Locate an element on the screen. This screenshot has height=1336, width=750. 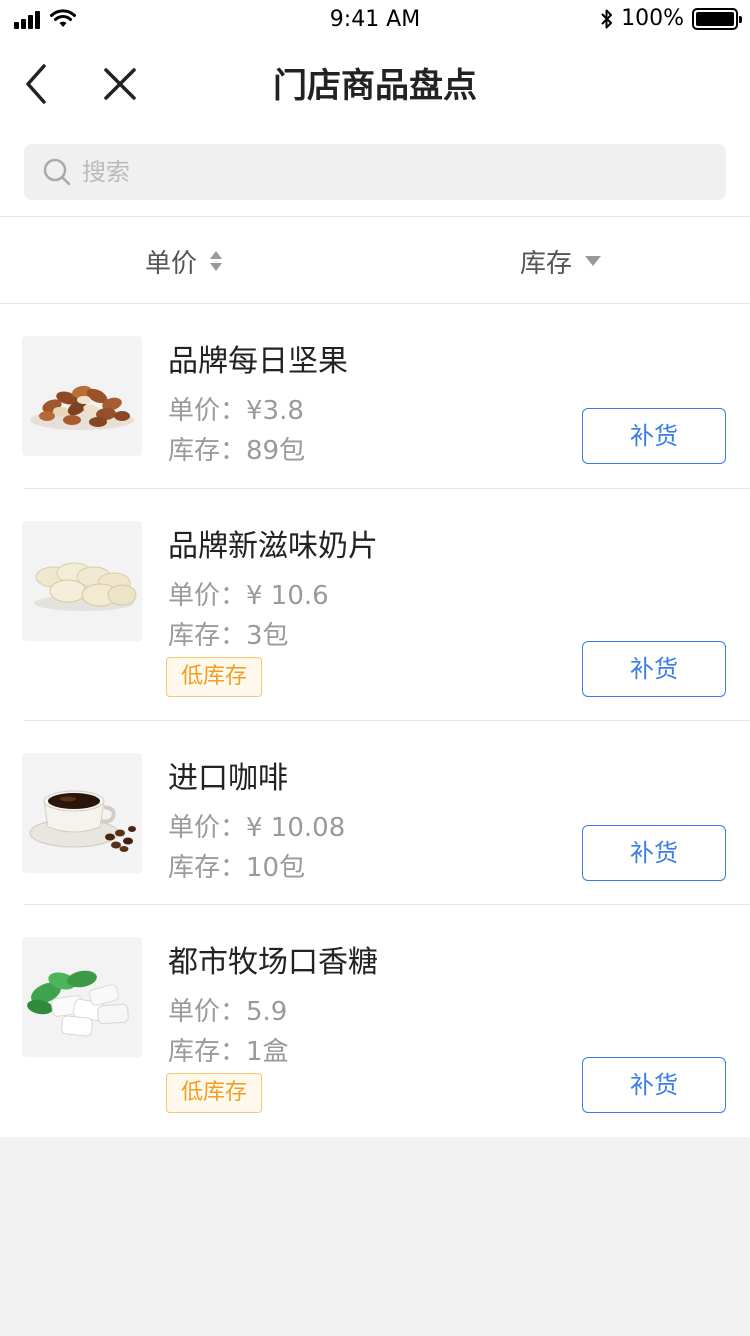
product-price: 单价：¥ 10.08 is located at coordinates (257, 828).